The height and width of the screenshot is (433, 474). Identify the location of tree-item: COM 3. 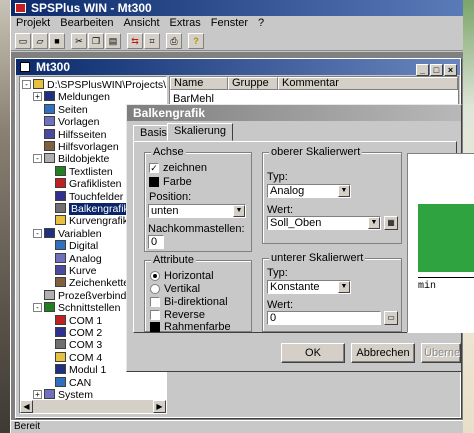
(73, 345).